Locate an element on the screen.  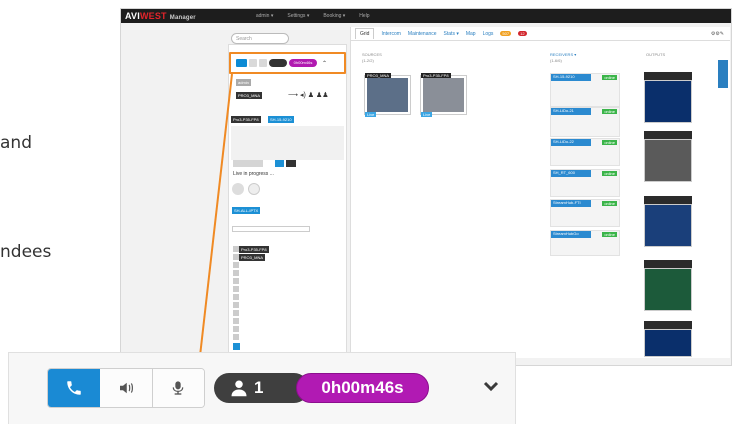
mini-mic-button is located at coordinates (263, 63).